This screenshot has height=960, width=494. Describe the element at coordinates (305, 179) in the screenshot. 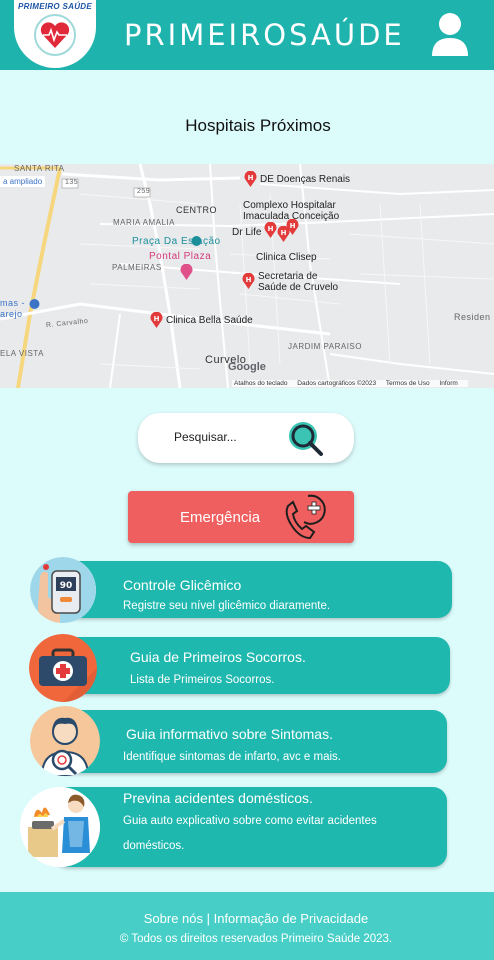

I see `hospital-label: DE Doenças Renais` at that location.